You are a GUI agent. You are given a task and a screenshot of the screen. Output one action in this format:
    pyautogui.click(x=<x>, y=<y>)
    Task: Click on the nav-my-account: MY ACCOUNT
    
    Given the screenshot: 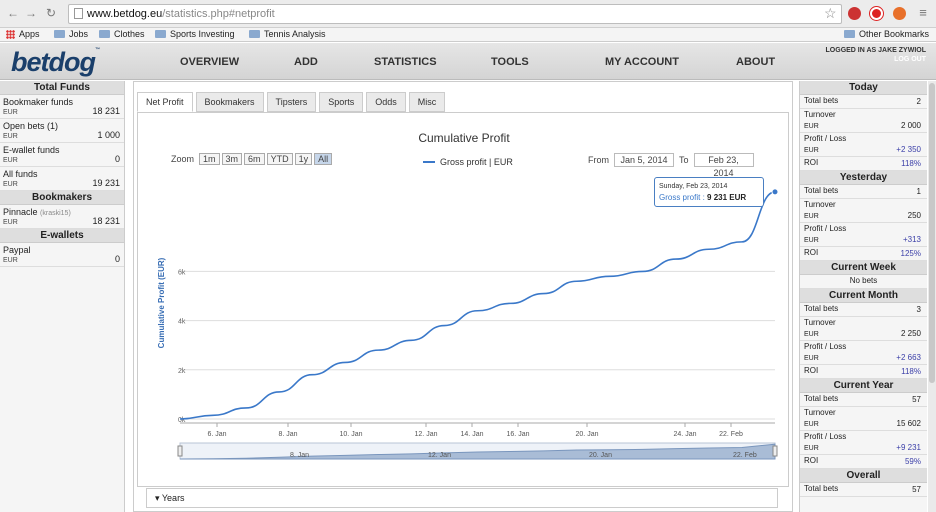 What is the action you would take?
    pyautogui.click(x=642, y=62)
    